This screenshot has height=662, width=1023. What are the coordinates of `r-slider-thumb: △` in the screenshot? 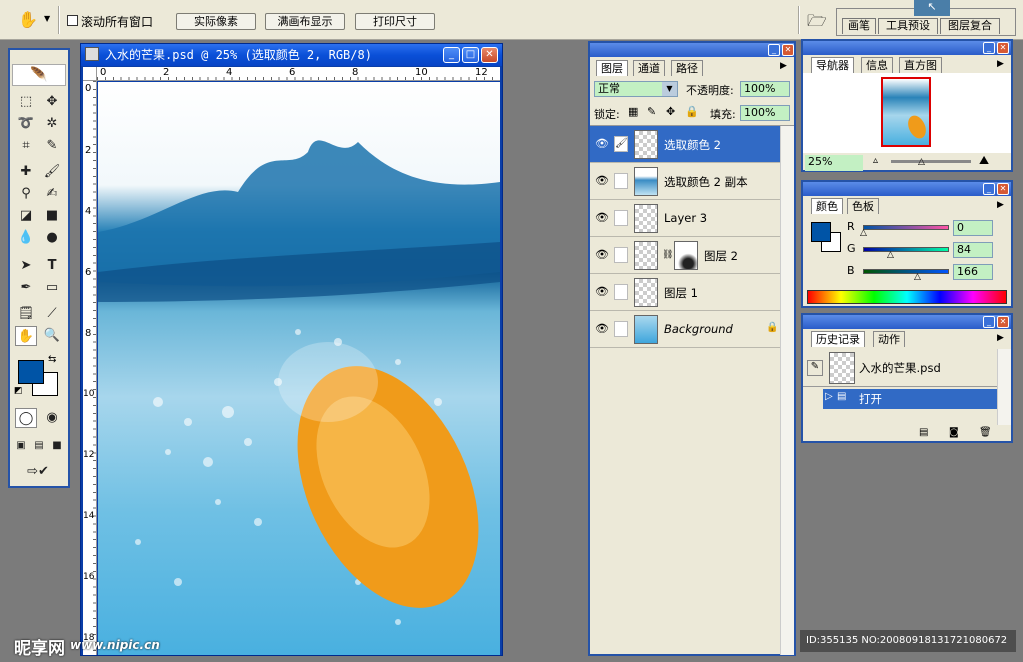 It's located at (863, 233).